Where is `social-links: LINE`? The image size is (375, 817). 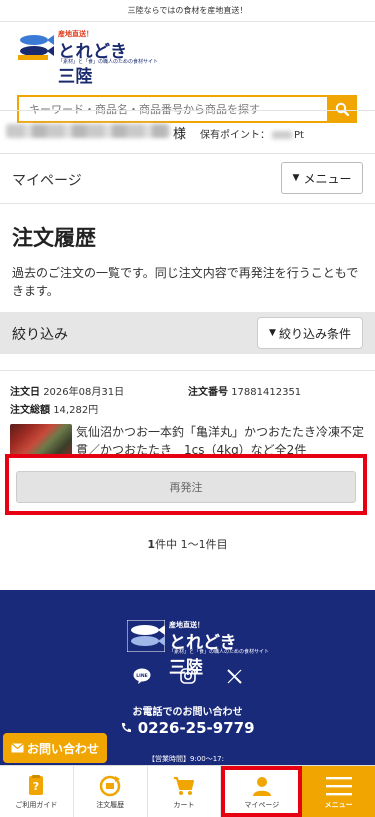
social-links: LINE is located at coordinates (188, 676).